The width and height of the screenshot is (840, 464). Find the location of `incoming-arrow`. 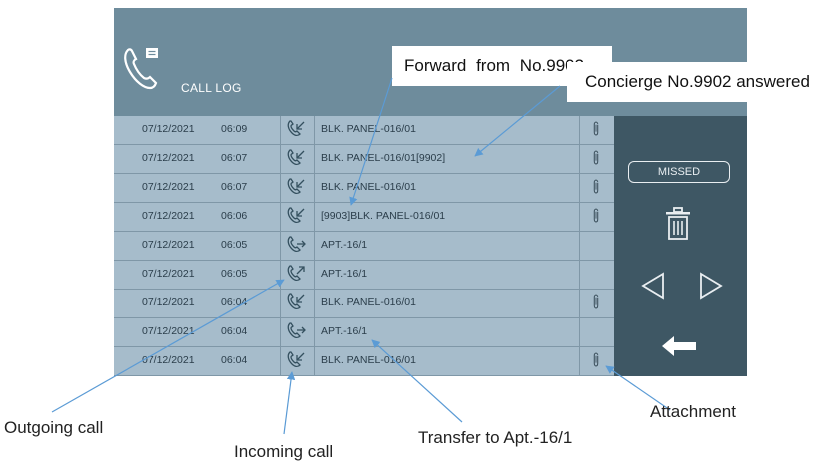

incoming-arrow is located at coordinates (289, 403).